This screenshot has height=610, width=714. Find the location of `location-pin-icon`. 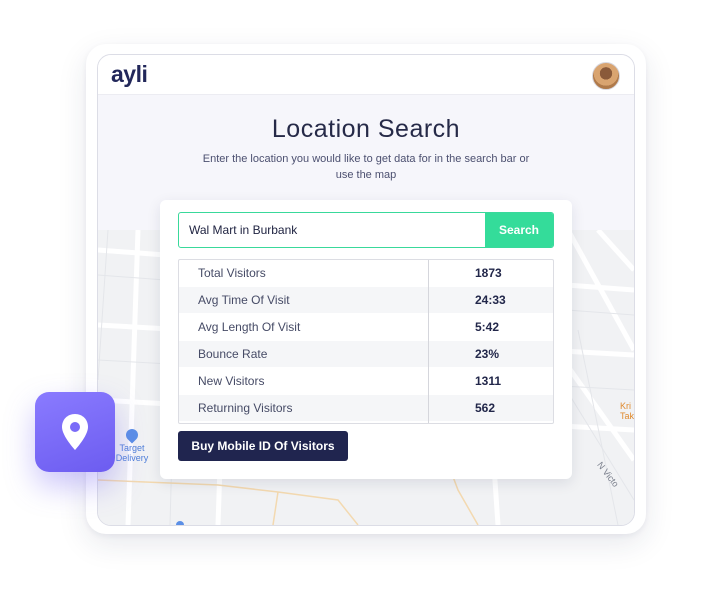

location-pin-icon is located at coordinates (75, 432).